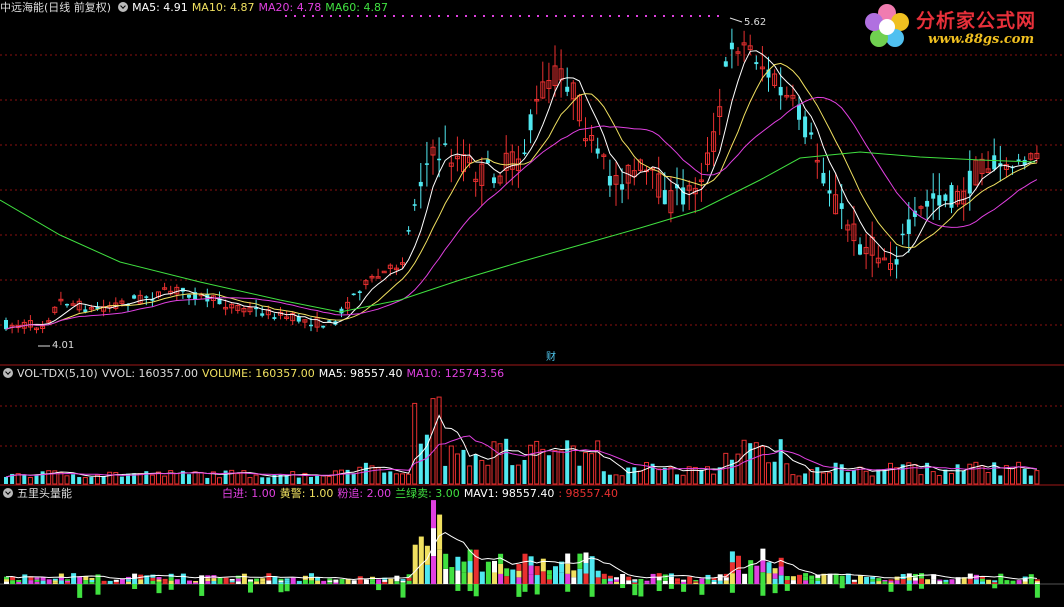 The width and height of the screenshot is (1064, 607). What do you see at coordinates (57, 373) in the screenshot?
I see `volume-indicator: VOL-TDX(5,10)` at bounding box center [57, 373].